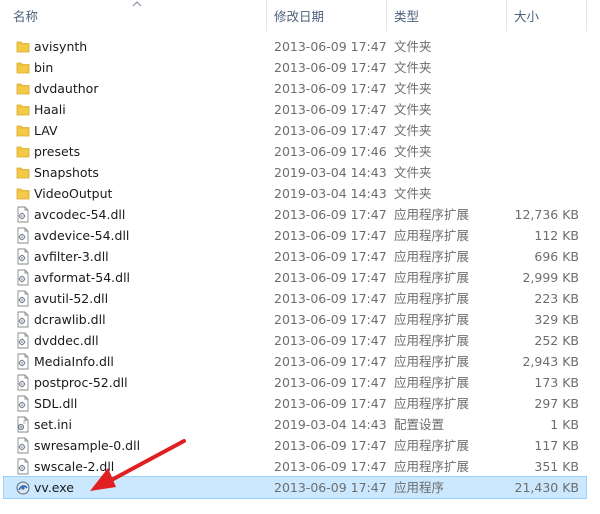  Describe the element at coordinates (61, 46) in the screenshot. I see `file-name: avisynth` at that location.